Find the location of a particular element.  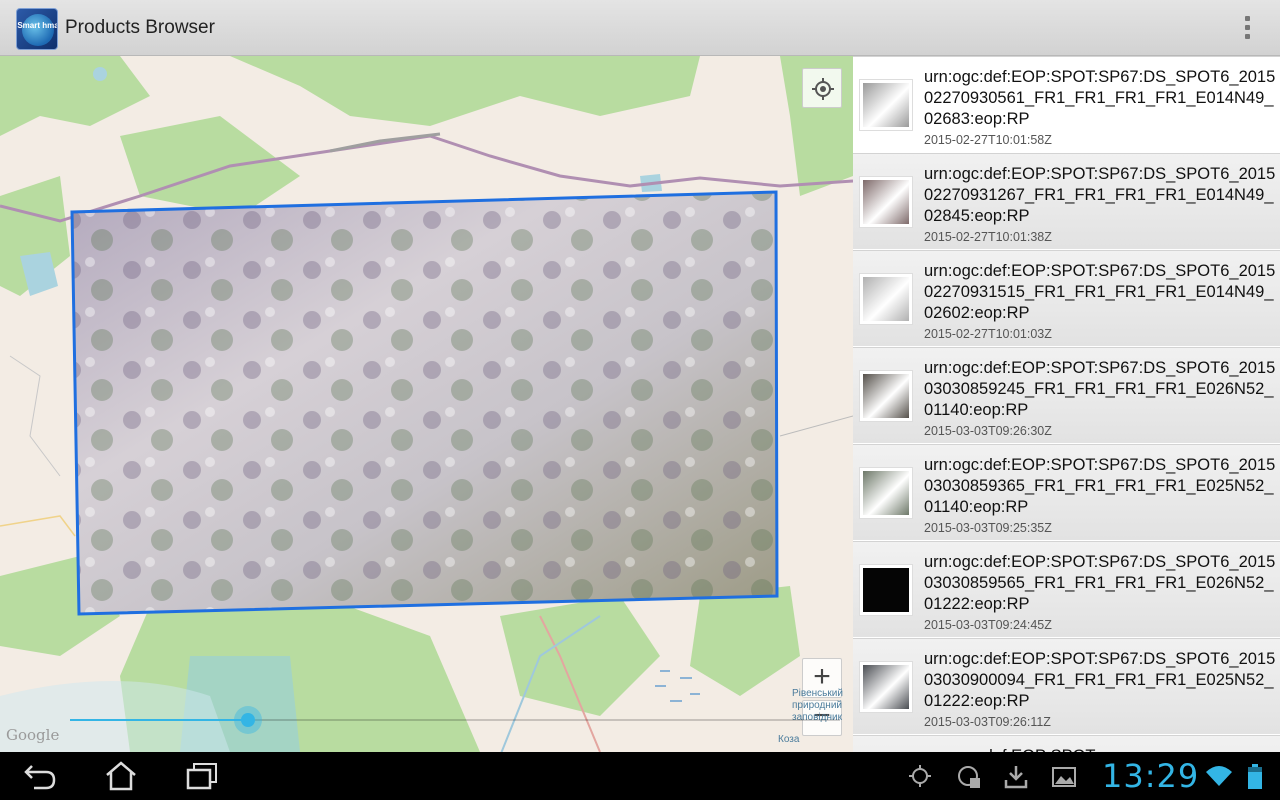

timeline-thumb is located at coordinates (248, 720).